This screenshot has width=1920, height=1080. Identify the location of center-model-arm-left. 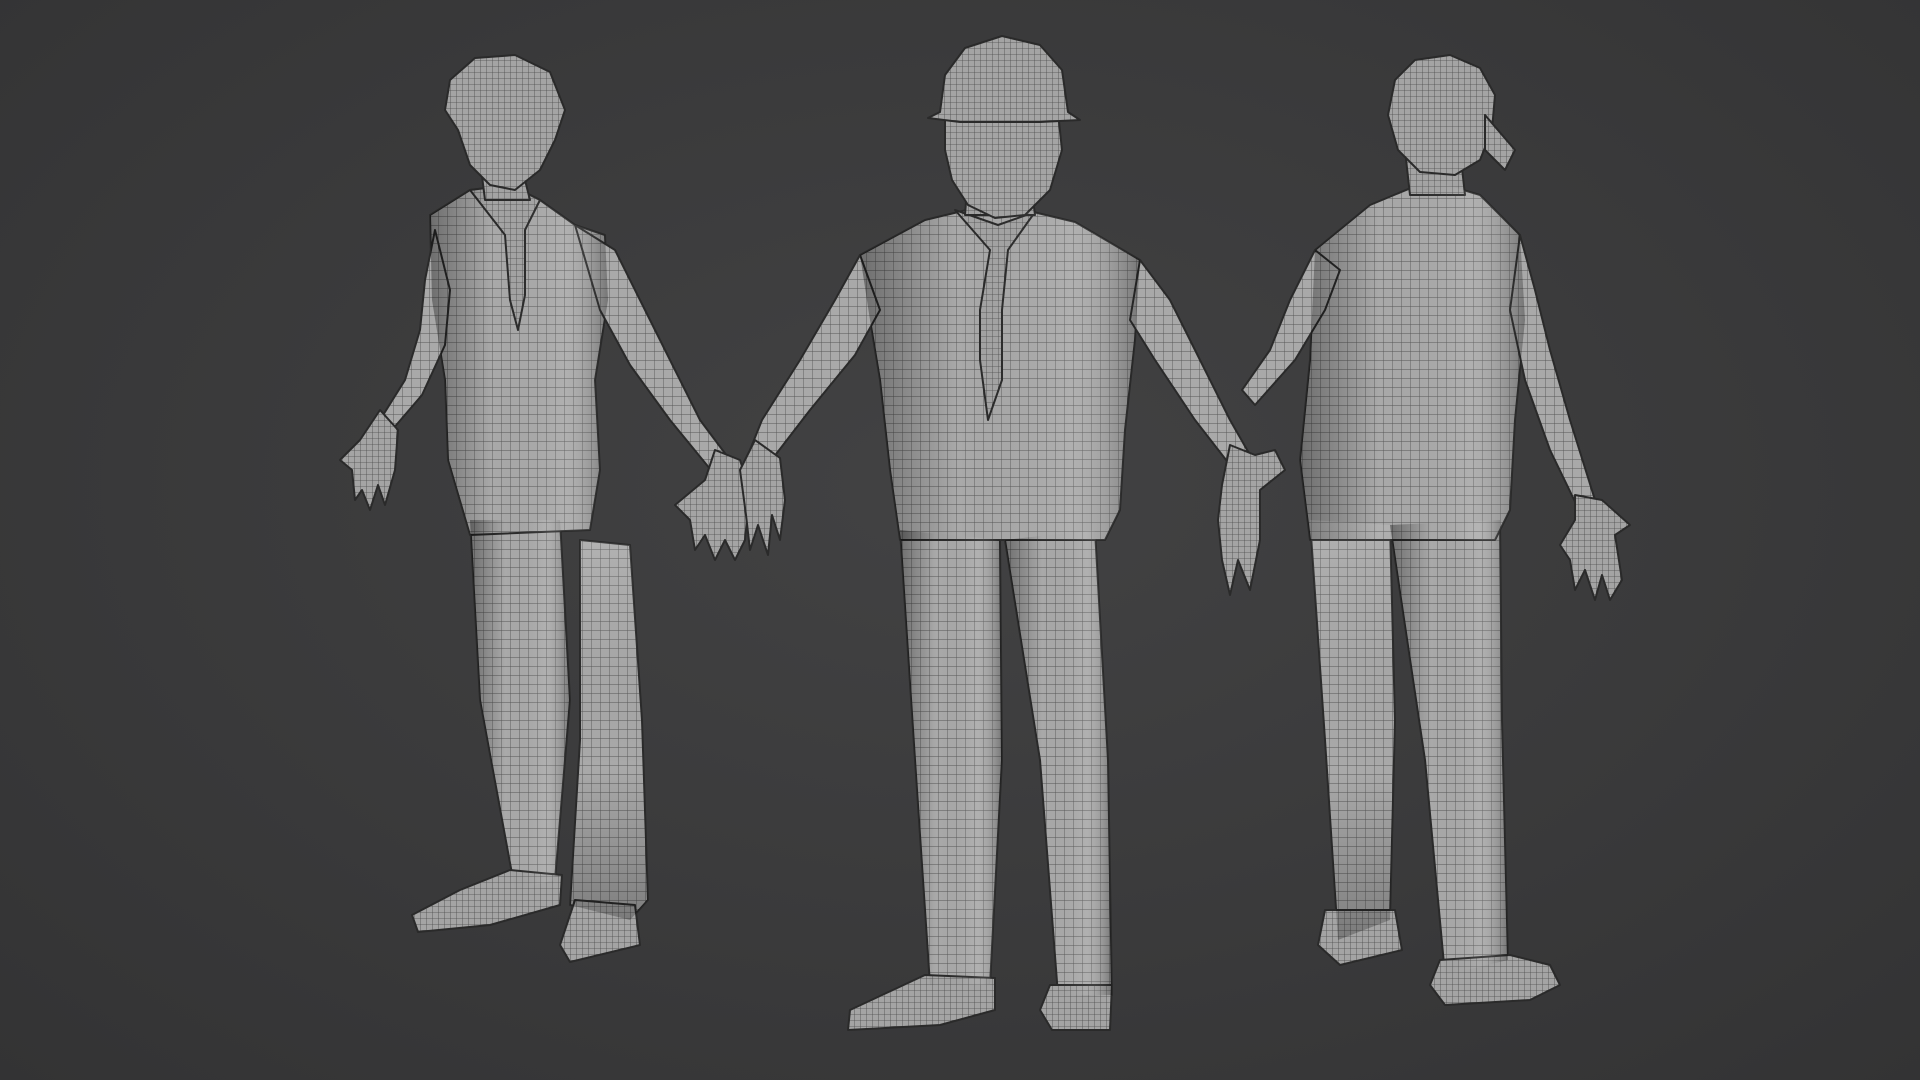
(815, 358).